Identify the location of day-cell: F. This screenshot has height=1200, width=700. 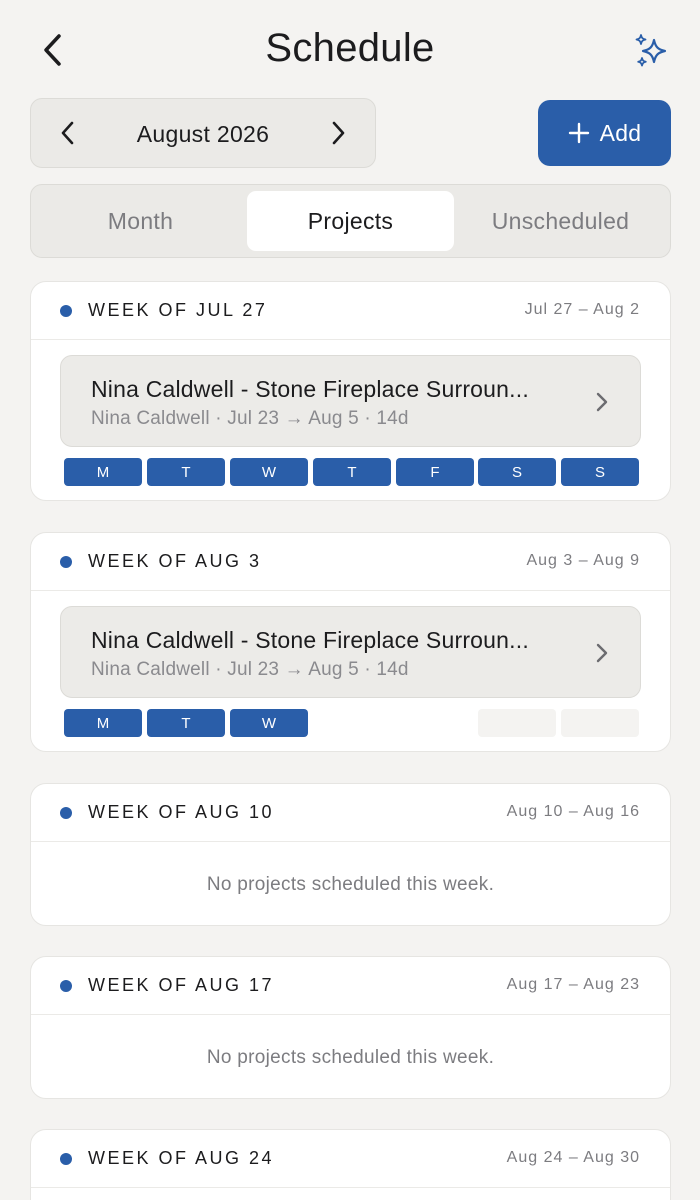
(435, 472).